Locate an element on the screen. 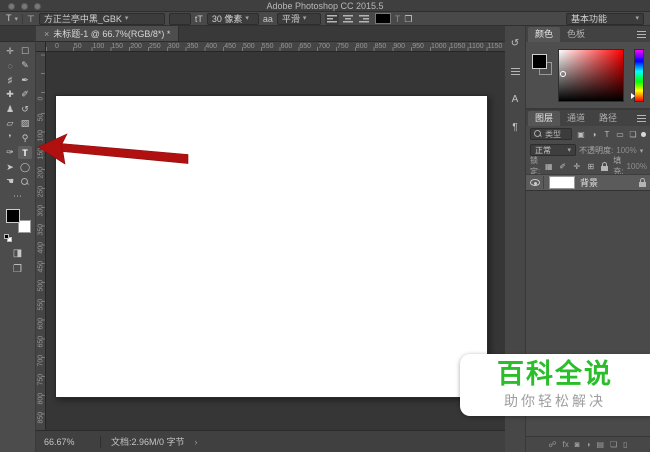 This screenshot has width=650, height=452. toggle-panels-icon: ❐ is located at coordinates (408, 19).